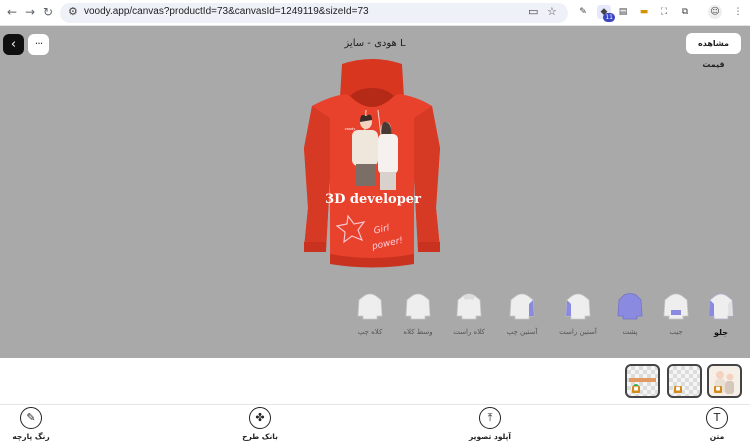  What do you see at coordinates (38, 44) in the screenshot?
I see `more-options-button: ···` at bounding box center [38, 44].